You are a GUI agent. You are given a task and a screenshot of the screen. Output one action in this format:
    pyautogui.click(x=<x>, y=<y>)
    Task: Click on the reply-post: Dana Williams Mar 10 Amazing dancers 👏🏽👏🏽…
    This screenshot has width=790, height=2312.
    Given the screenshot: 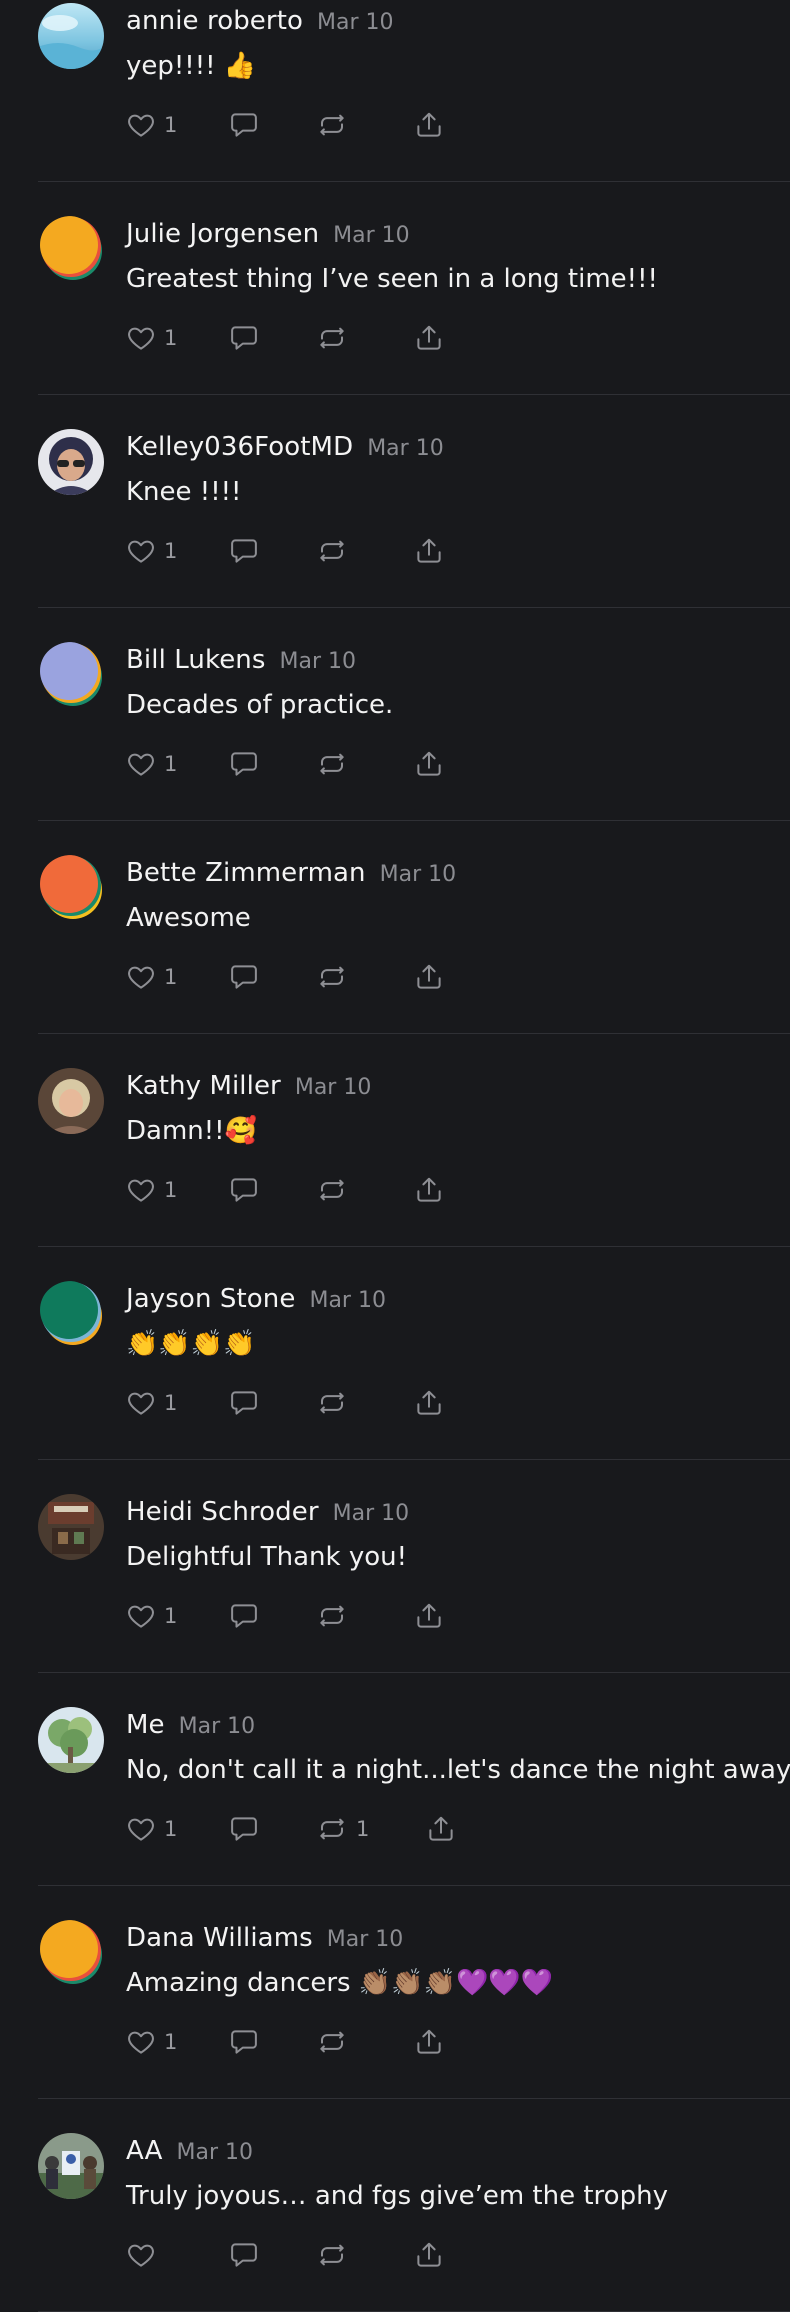 What is the action you would take?
    pyautogui.click(x=395, y=1992)
    